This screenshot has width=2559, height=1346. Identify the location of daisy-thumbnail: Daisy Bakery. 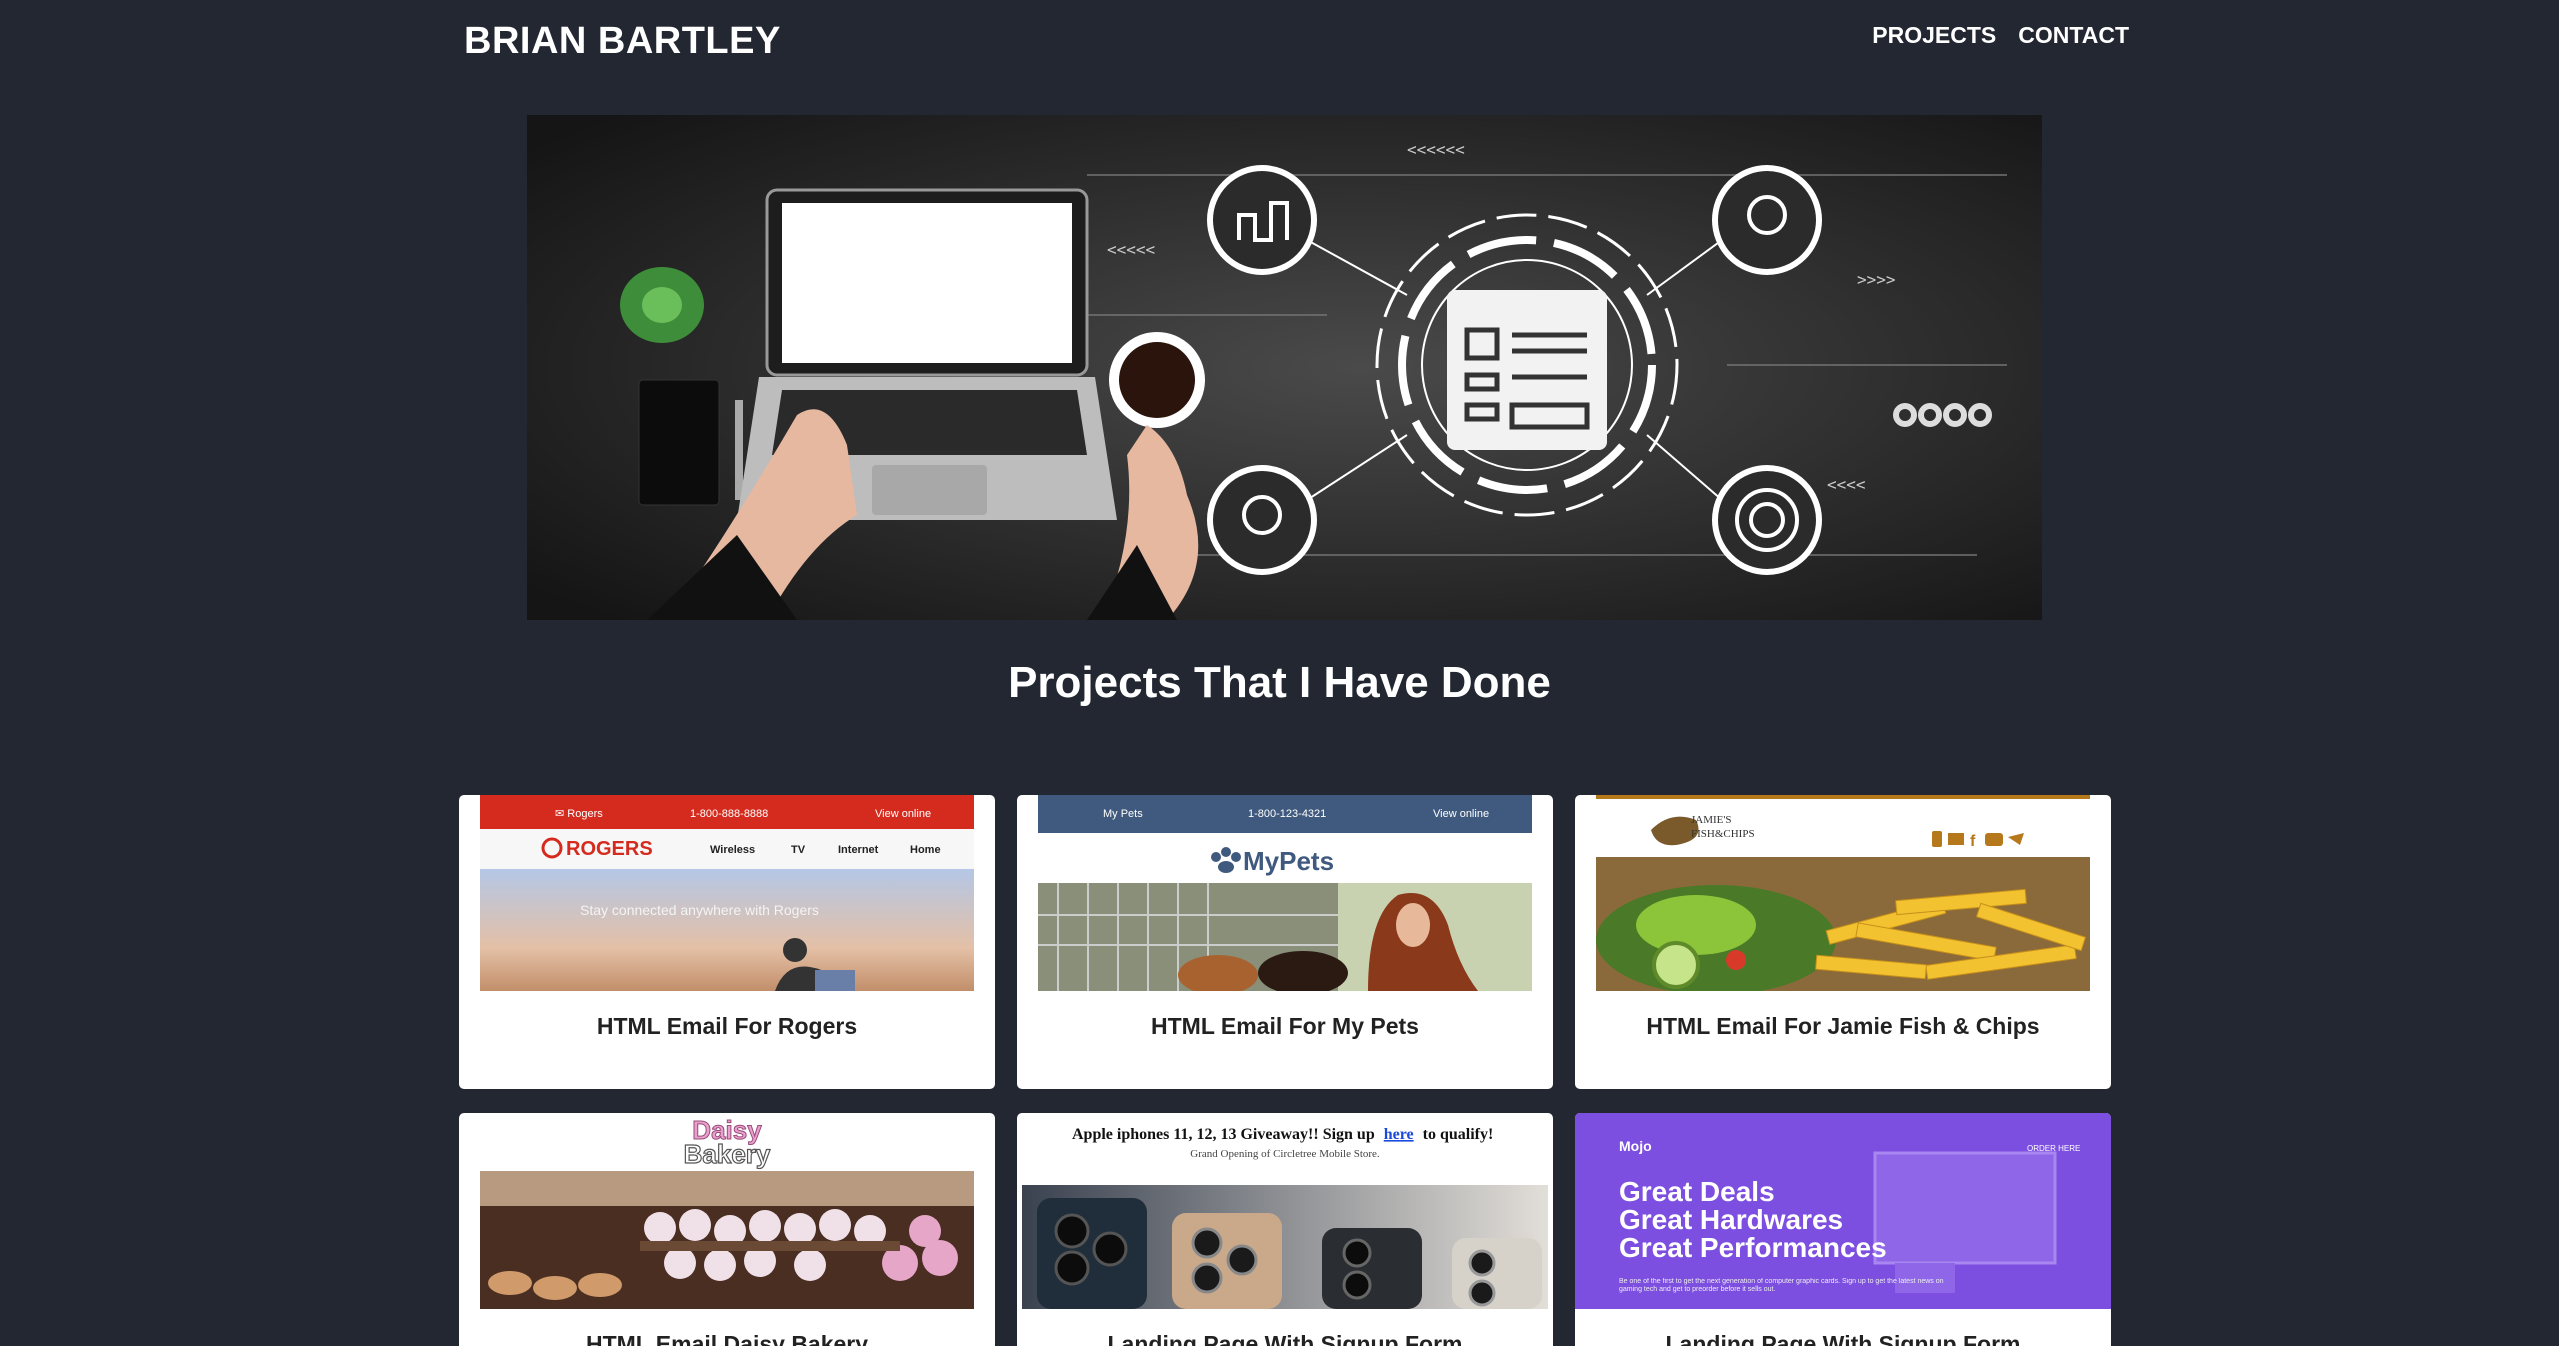
(727, 1211).